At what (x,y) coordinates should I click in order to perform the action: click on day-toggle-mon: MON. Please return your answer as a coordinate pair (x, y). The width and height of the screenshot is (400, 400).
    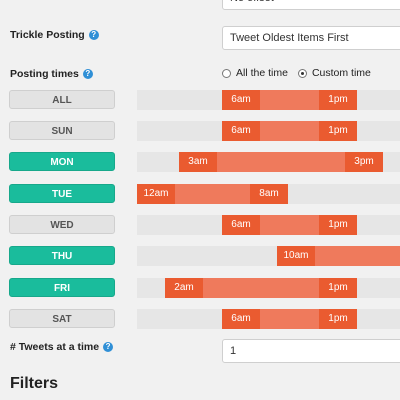
    Looking at the image, I should click on (62, 161).